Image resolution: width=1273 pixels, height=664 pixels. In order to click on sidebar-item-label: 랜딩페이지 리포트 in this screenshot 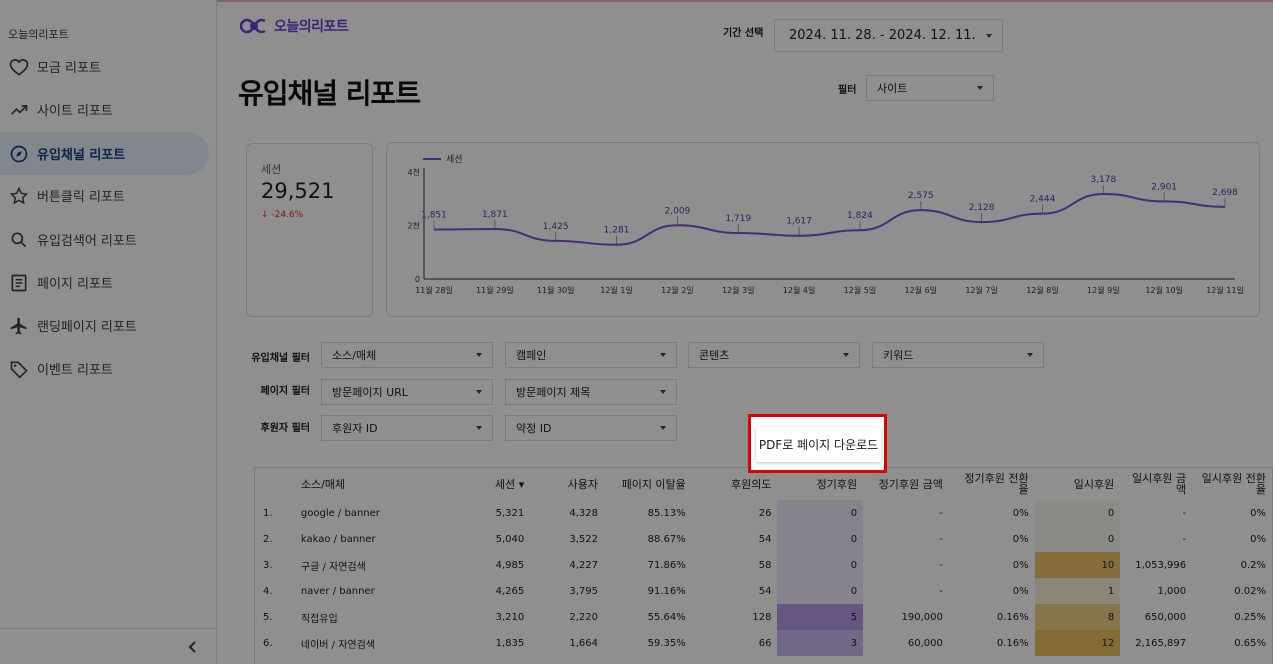, I will do `click(87, 327)`.